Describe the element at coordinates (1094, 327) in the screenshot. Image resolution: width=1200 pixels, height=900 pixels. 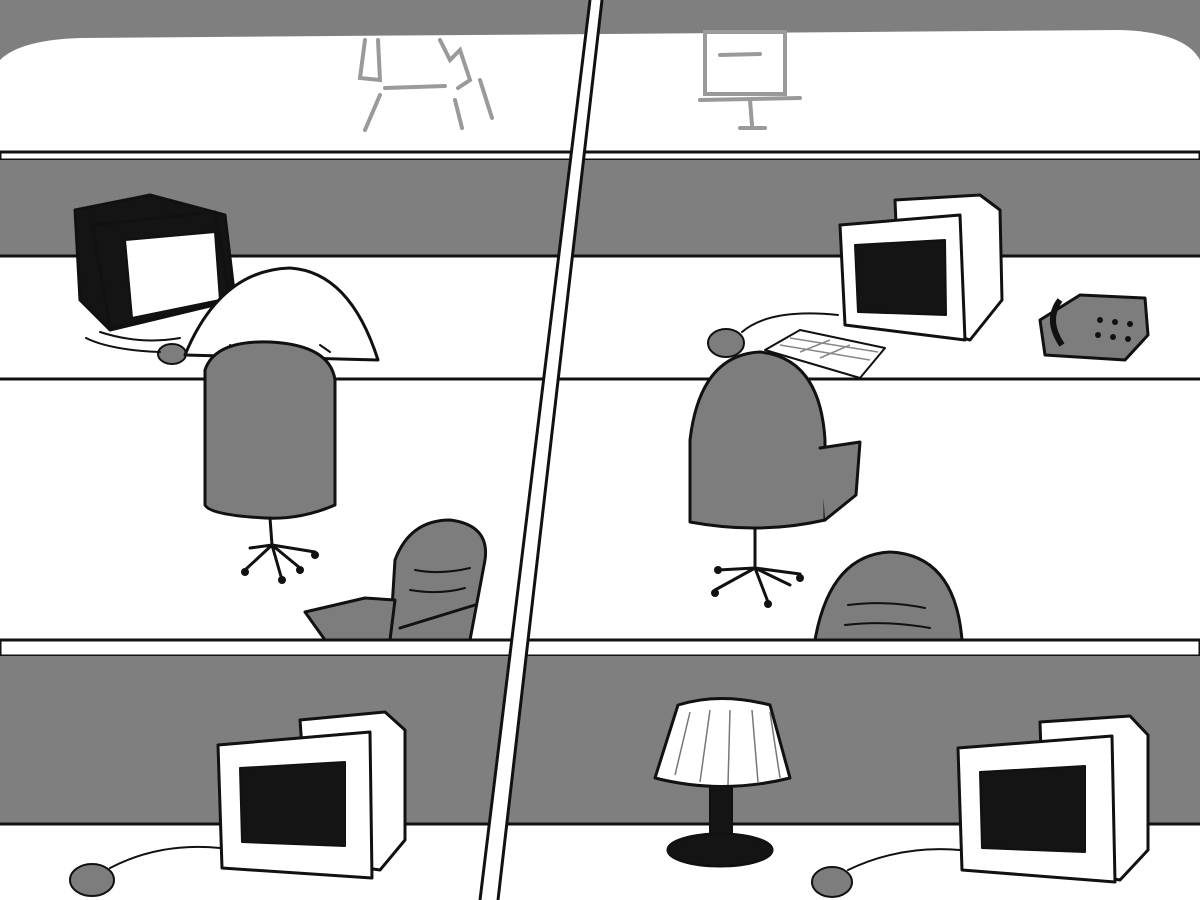
I see `desk-phone` at that location.